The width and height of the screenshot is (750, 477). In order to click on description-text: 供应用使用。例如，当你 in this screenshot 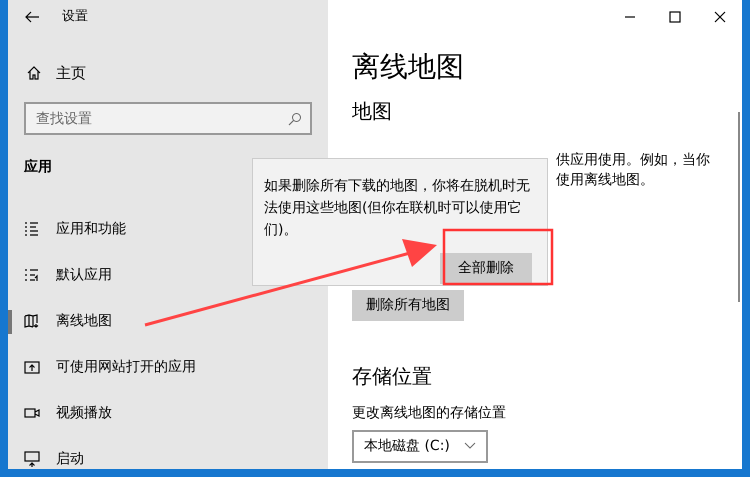, I will do `click(633, 160)`.